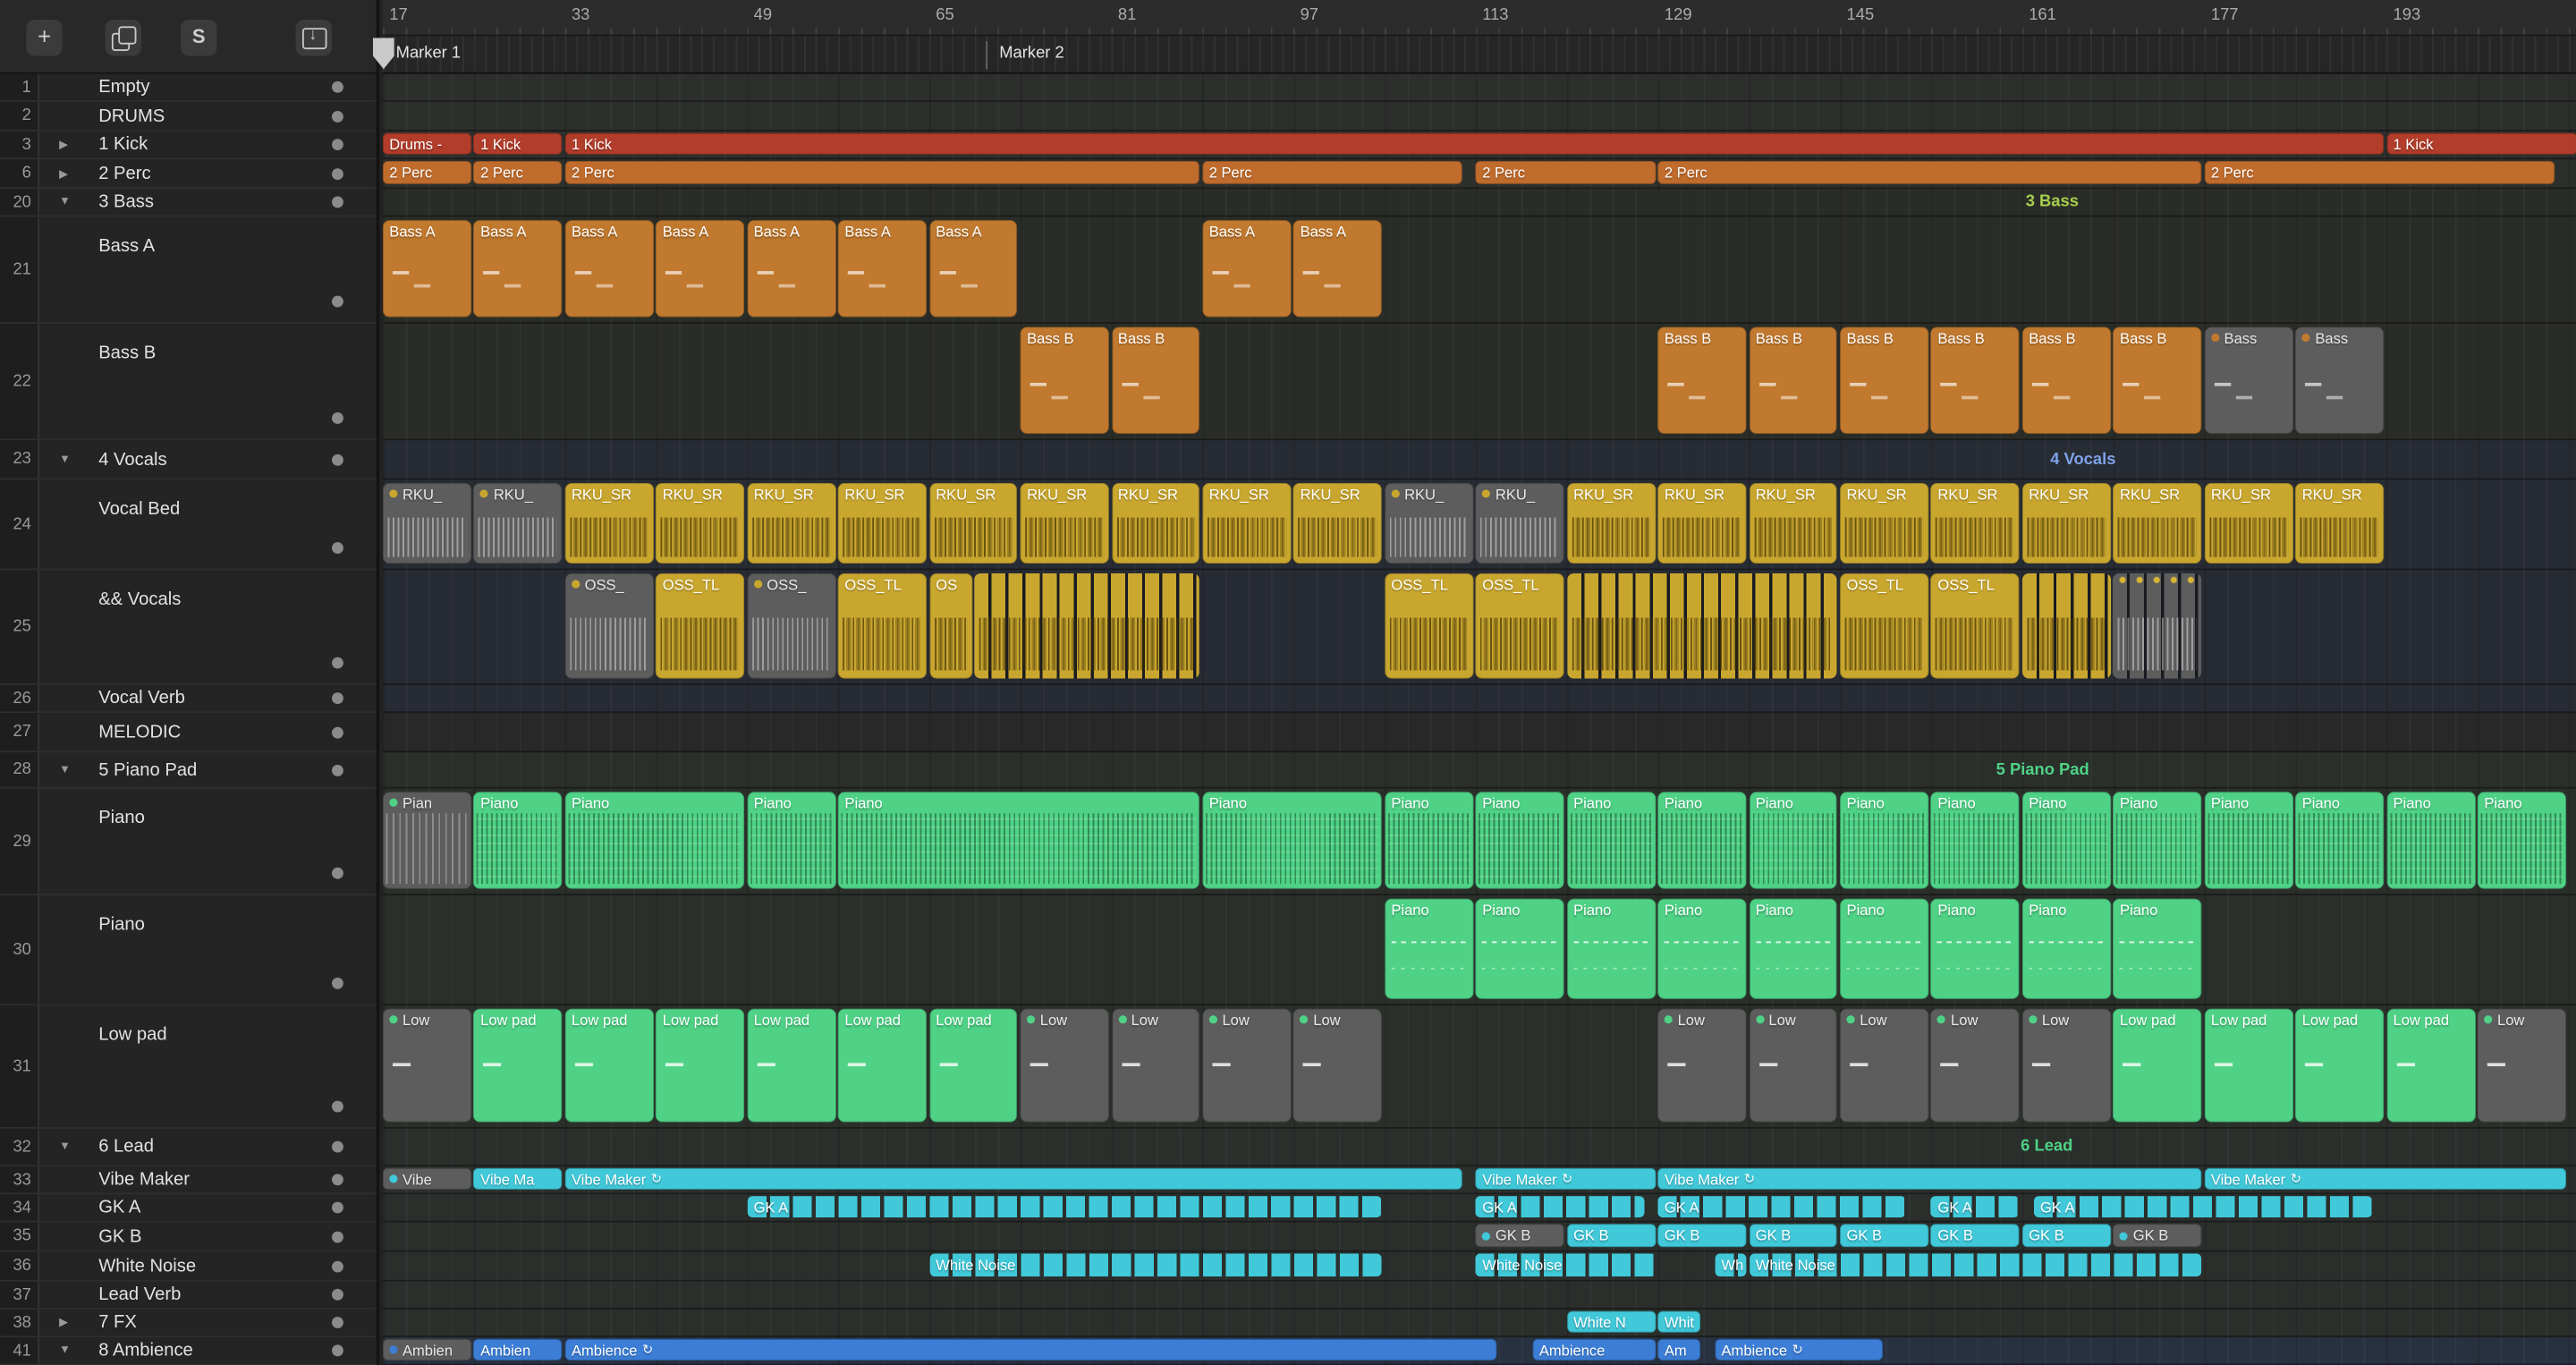  I want to click on track-lane, so click(1479, 1295).